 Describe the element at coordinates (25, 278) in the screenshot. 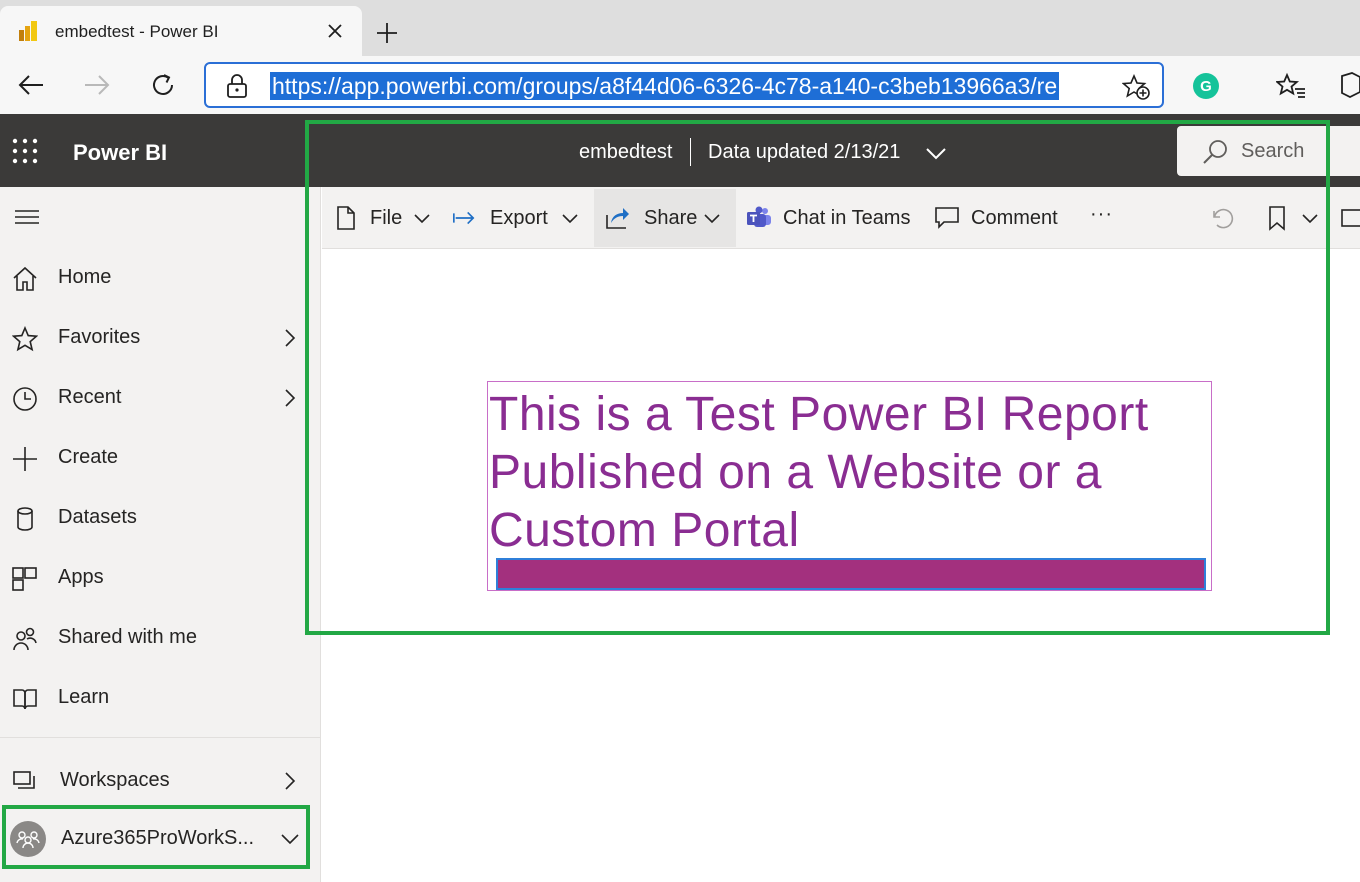

I see `home-icon` at that location.